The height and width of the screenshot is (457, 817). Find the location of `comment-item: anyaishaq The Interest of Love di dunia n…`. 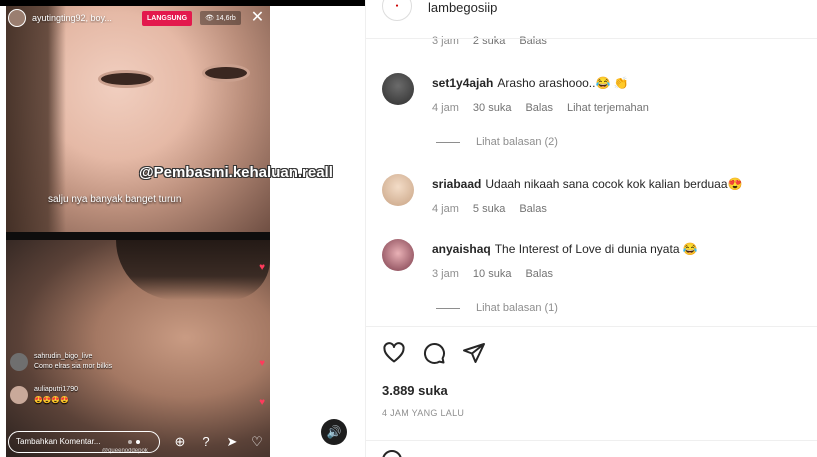

comment-item: anyaishaq The Interest of Love di dunia n… is located at coordinates (540, 259).